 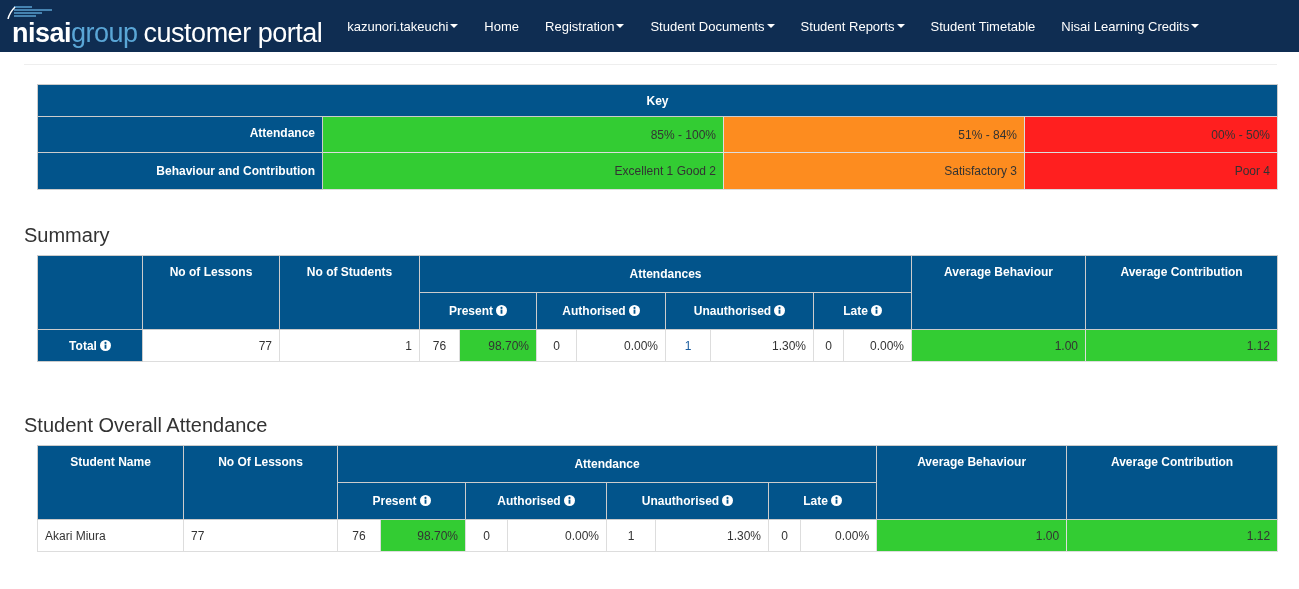 What do you see at coordinates (282, 133) in the screenshot?
I see `key-label: Attendance` at bounding box center [282, 133].